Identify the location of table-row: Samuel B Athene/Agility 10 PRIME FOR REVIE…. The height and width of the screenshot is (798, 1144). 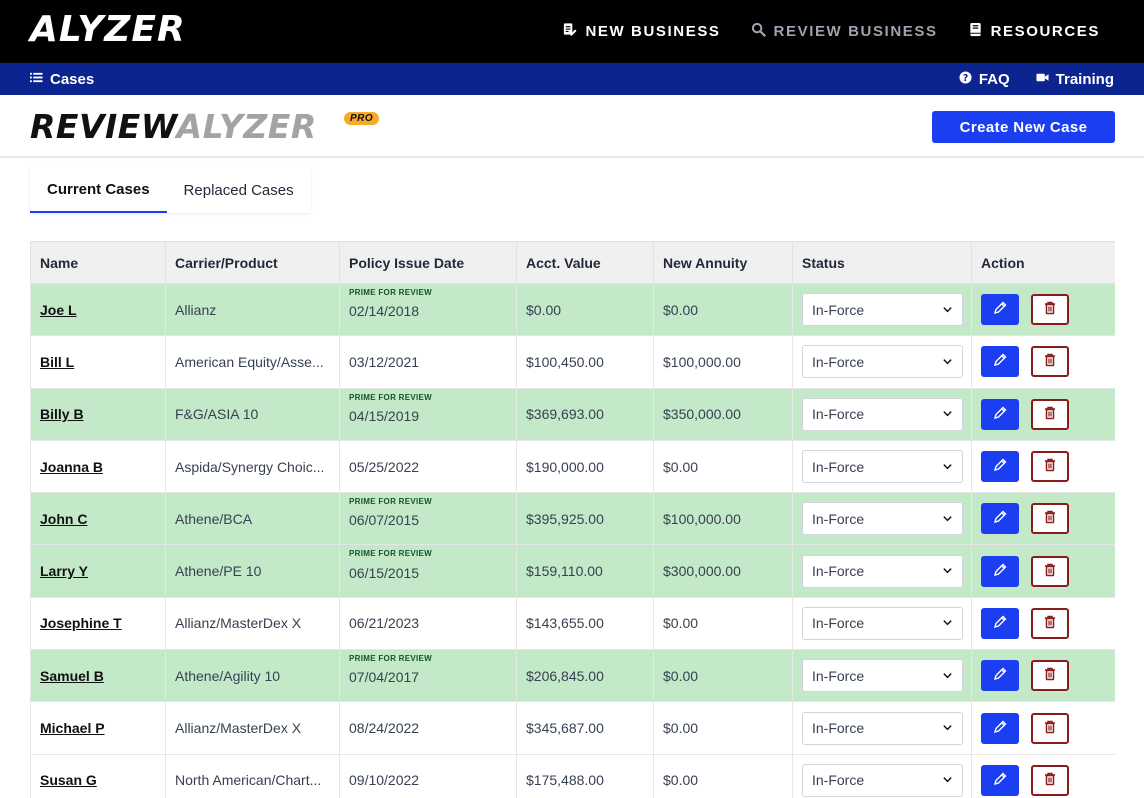
(572, 676).